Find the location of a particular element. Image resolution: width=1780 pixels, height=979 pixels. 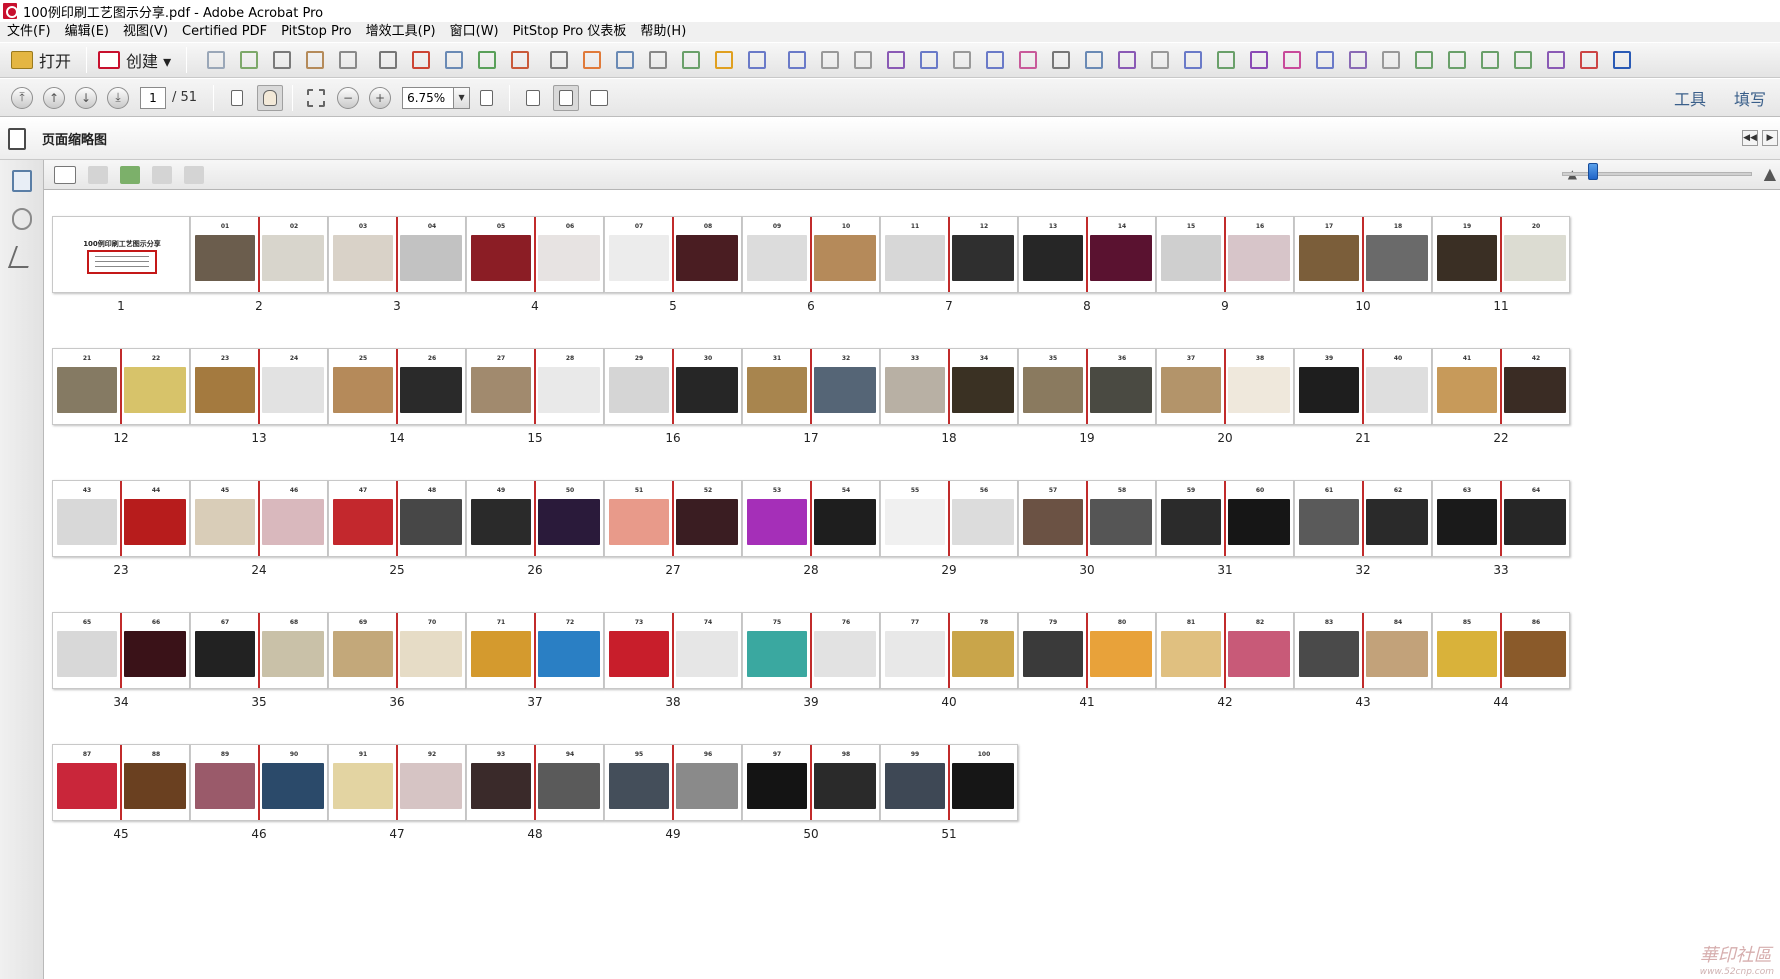

insert-page-icon is located at coordinates (130, 174).